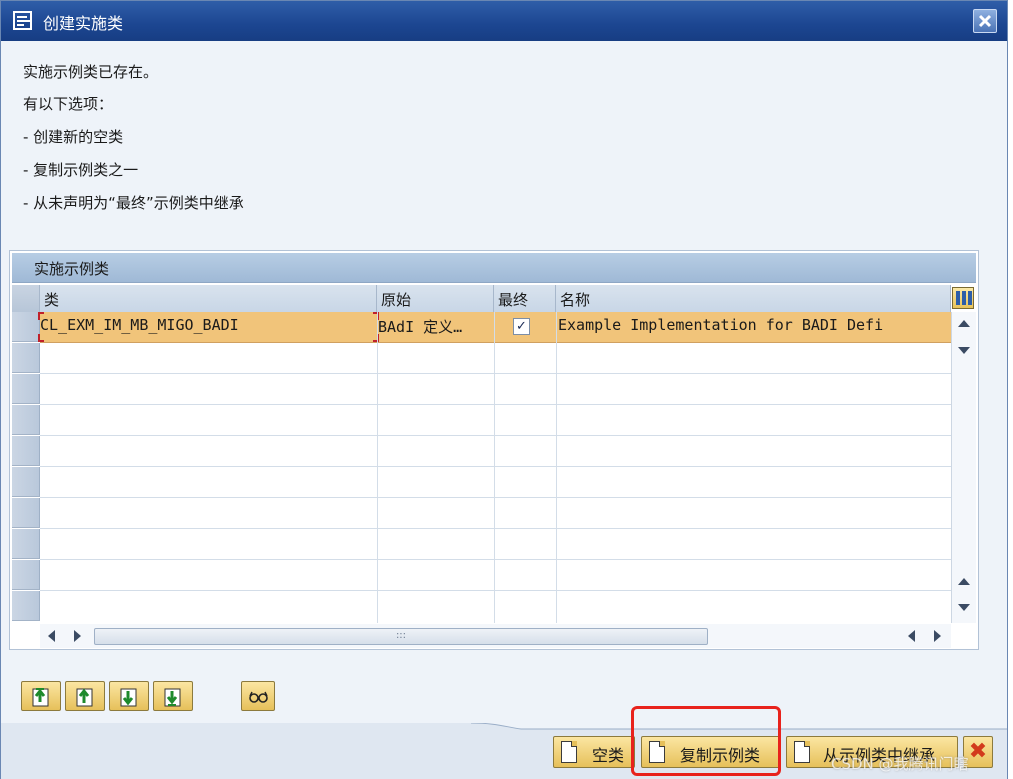  I want to click on horizontal-scroll-thumb: :::, so click(401, 636).